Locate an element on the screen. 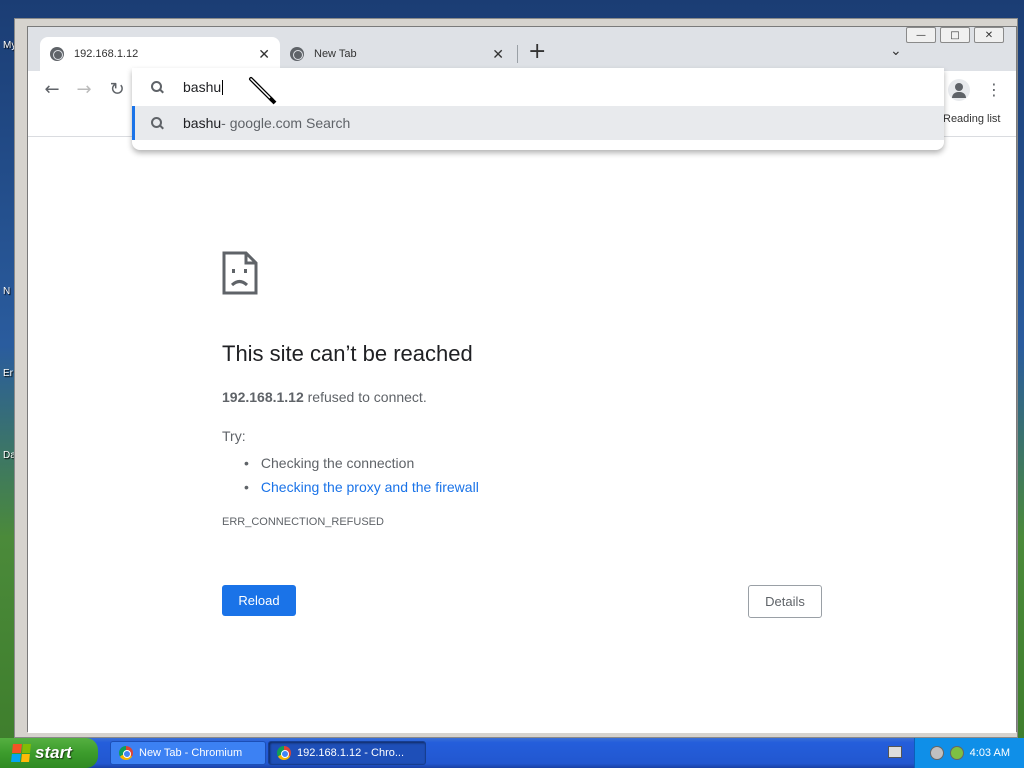 The width and height of the screenshot is (1024, 768). speaker-icon is located at coordinates (956, 753).